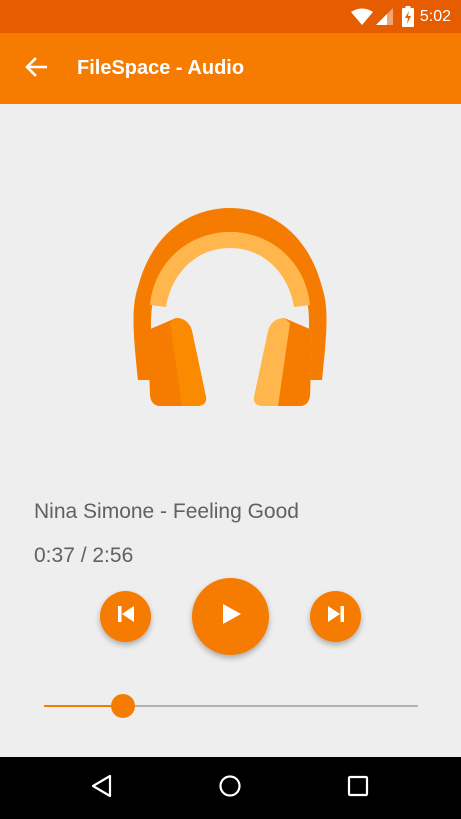 The image size is (461, 819). I want to click on navigation-bar, so click(230, 788).